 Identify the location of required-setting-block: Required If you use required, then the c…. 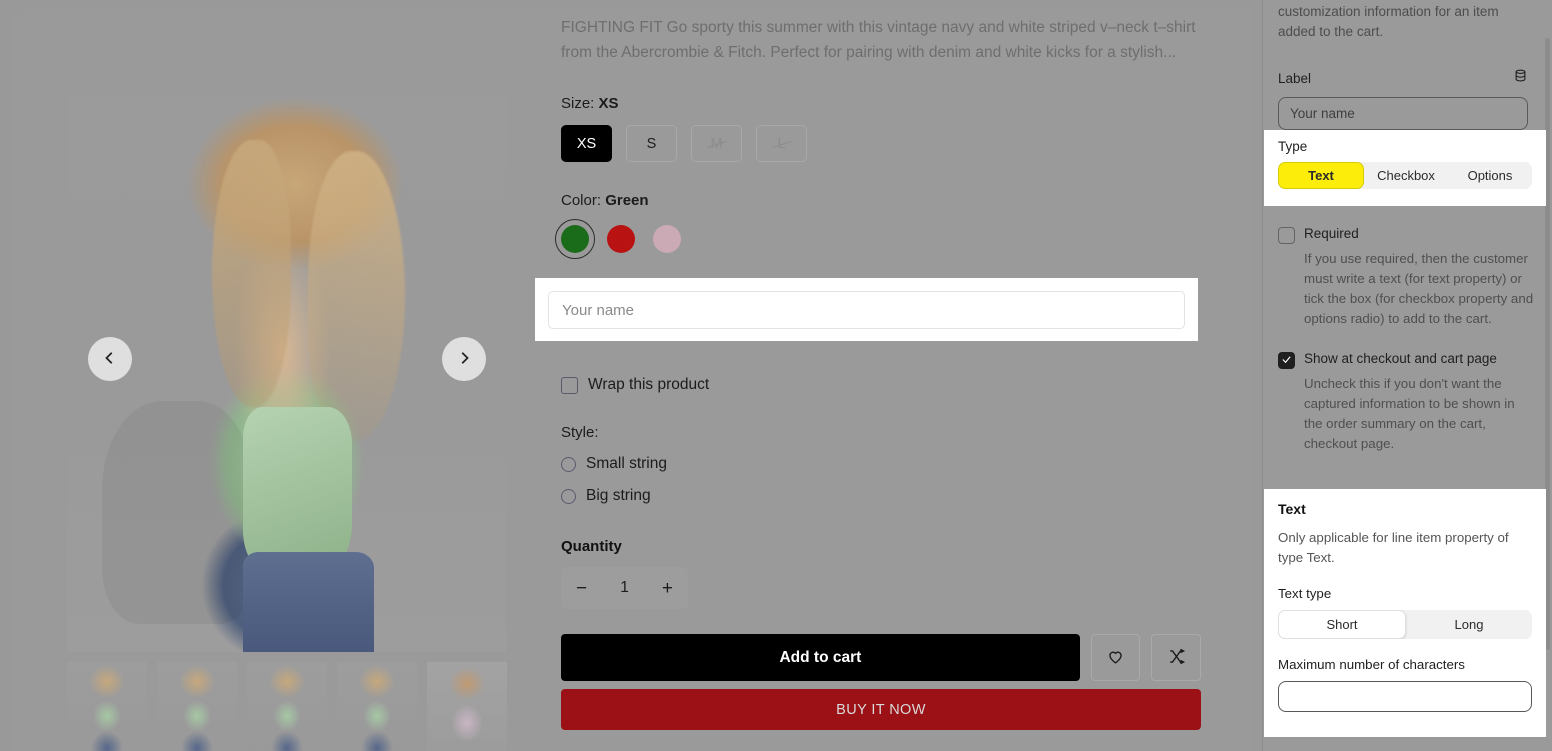
(1403, 277).